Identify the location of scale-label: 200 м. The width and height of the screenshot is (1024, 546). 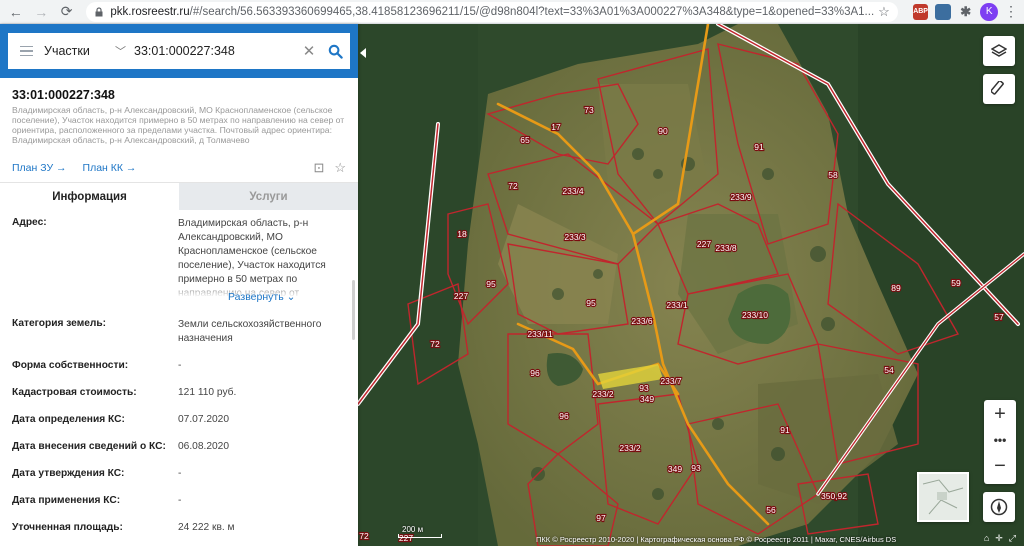
(413, 529).